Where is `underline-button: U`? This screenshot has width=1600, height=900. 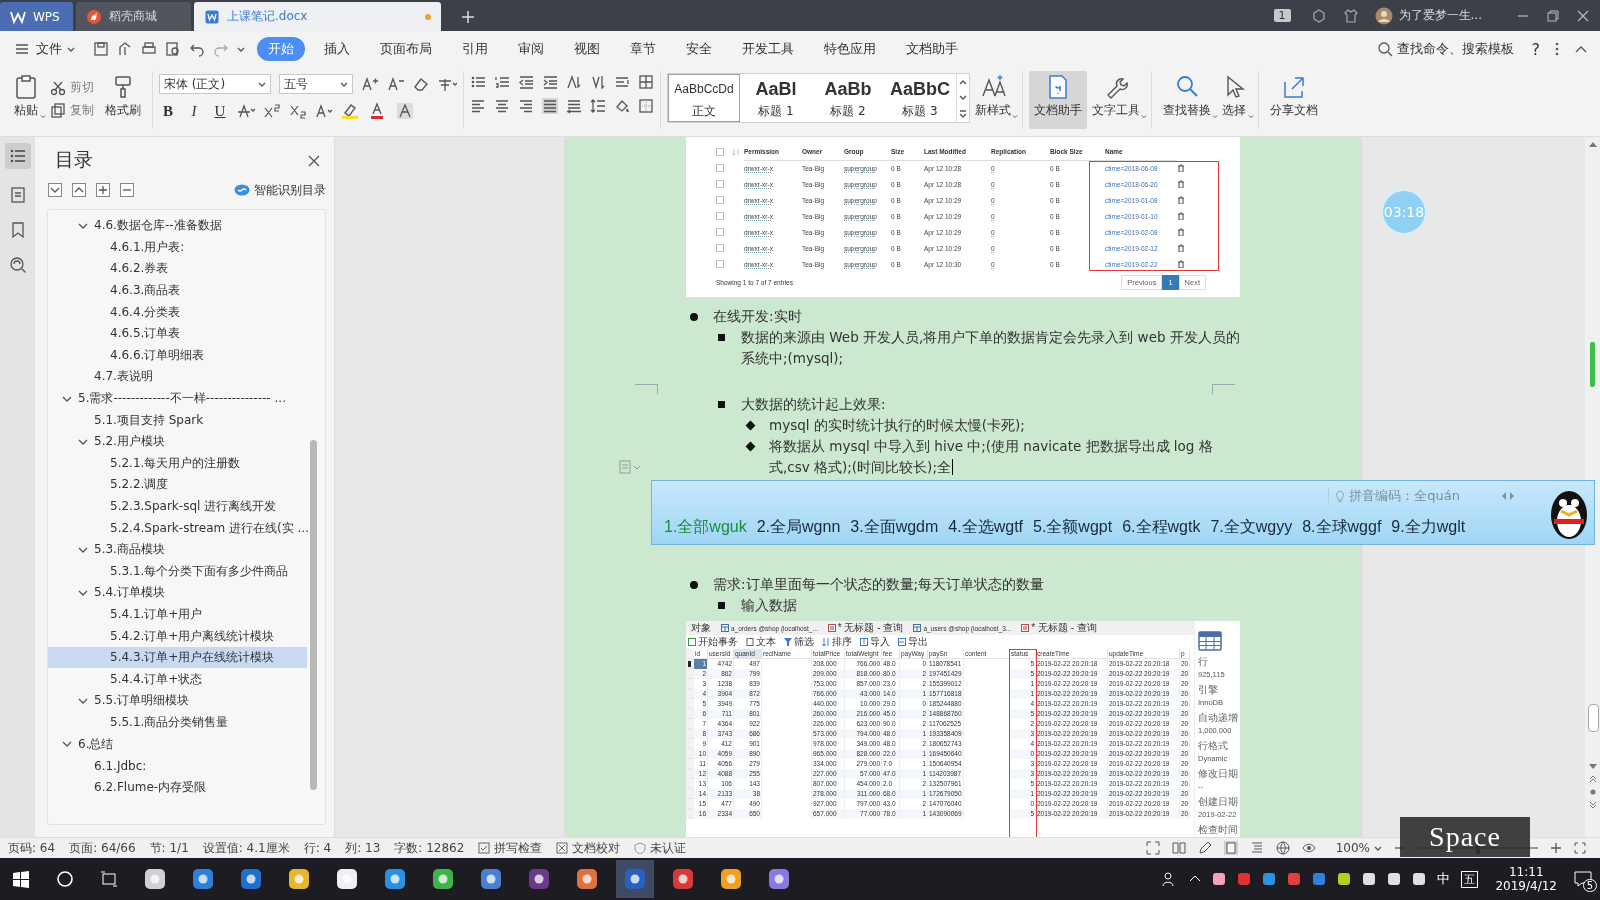 underline-button: U is located at coordinates (220, 111).